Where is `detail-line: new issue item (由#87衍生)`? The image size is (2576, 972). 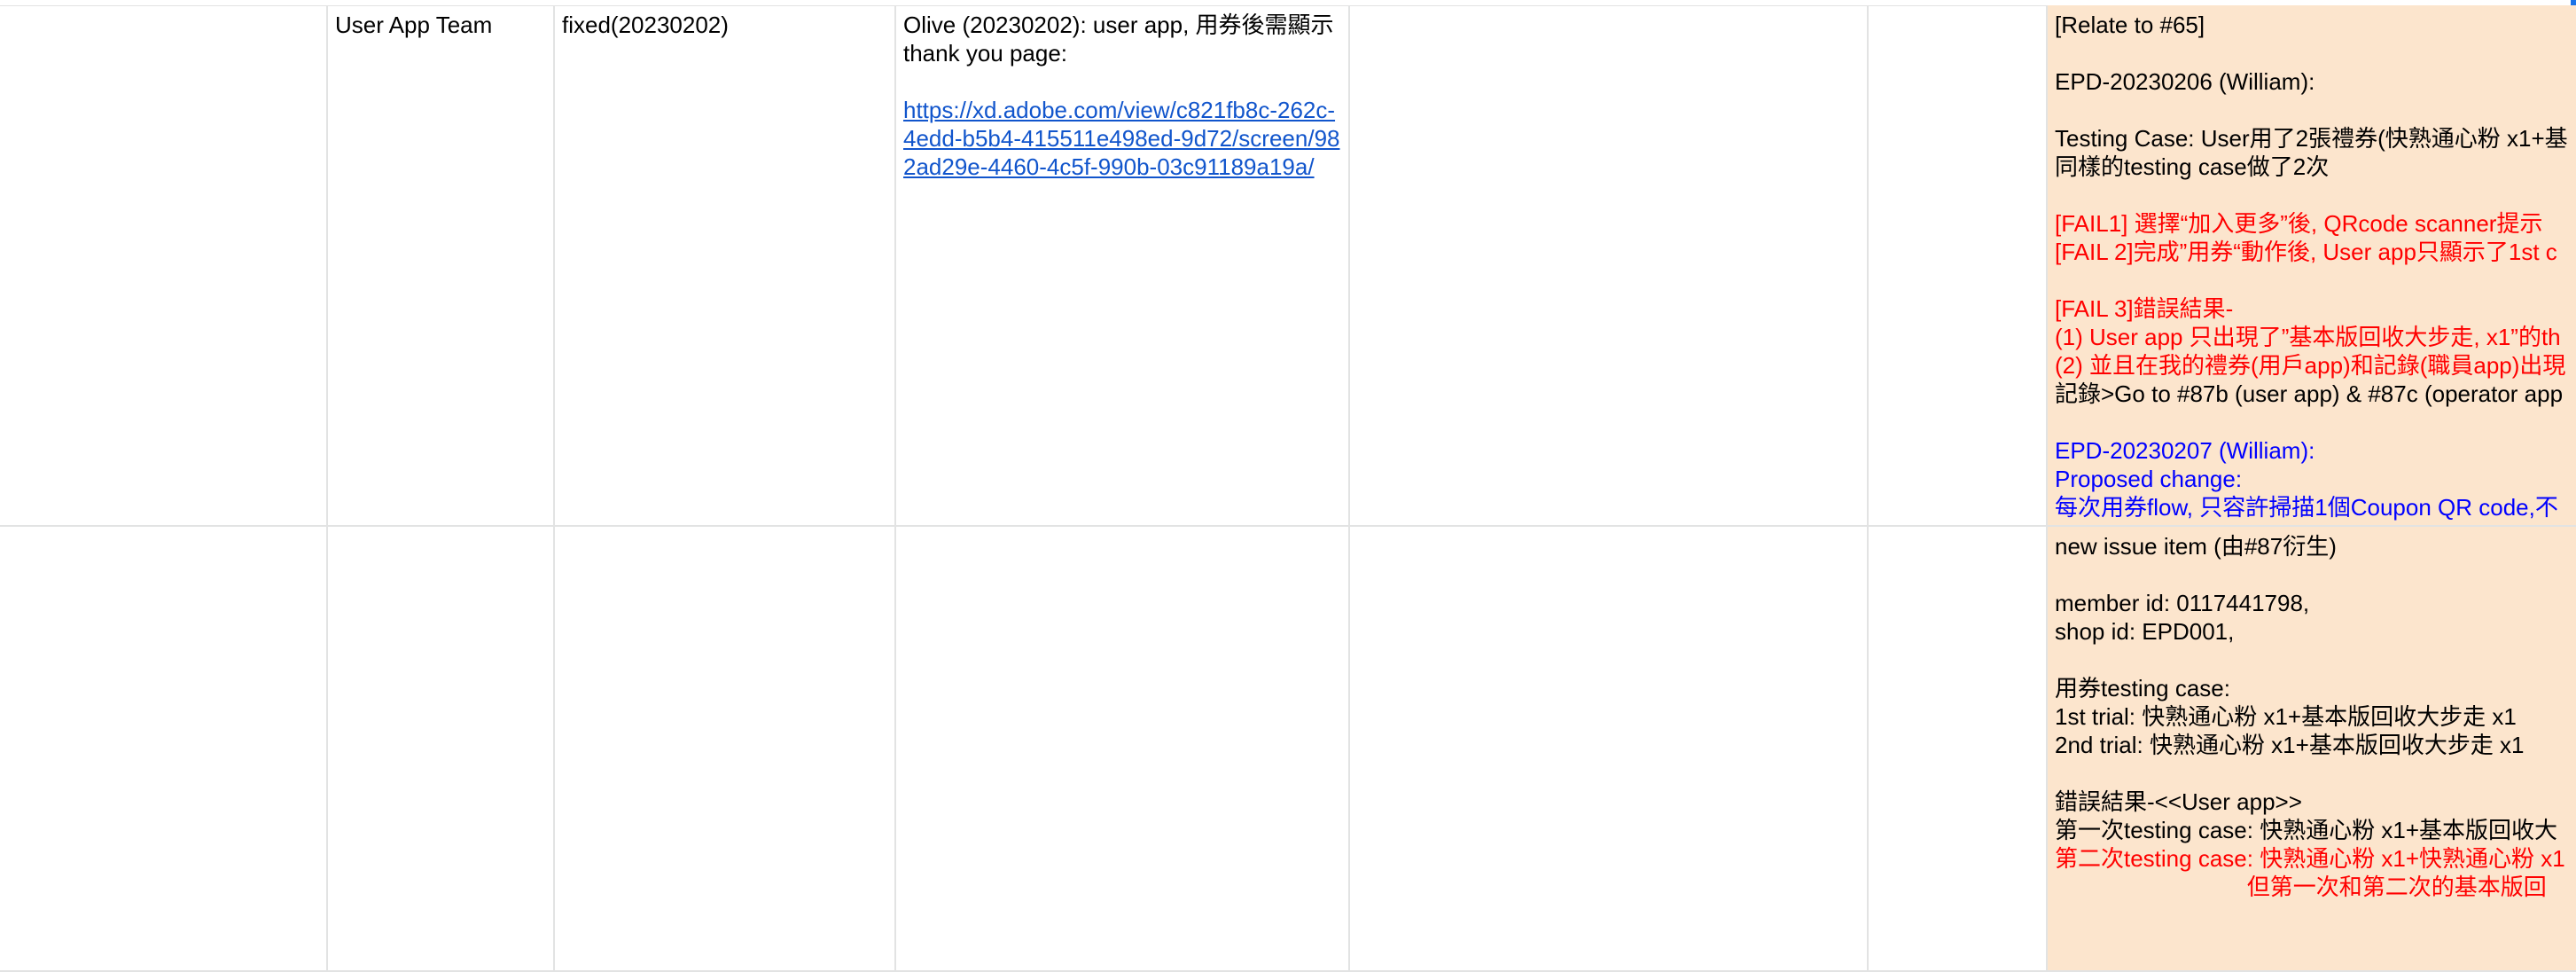 detail-line: new issue item (由#87衍生) is located at coordinates (2196, 546).